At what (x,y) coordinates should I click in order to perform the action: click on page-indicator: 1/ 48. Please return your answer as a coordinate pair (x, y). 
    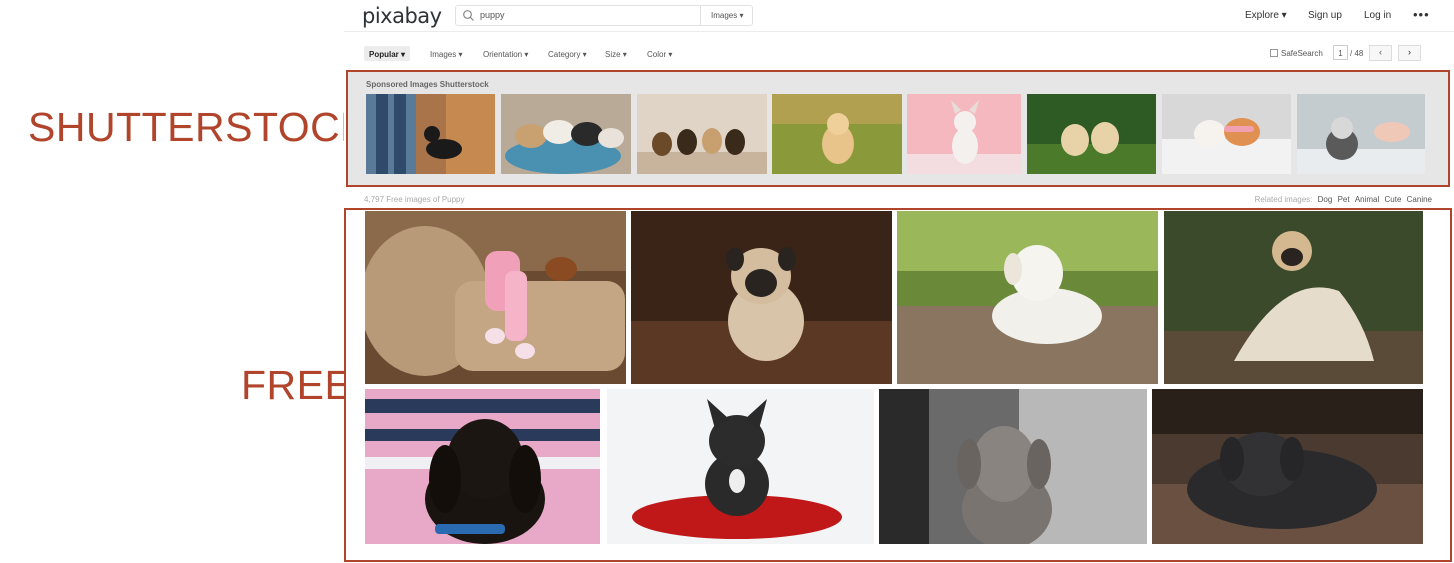
    Looking at the image, I should click on (1348, 52).